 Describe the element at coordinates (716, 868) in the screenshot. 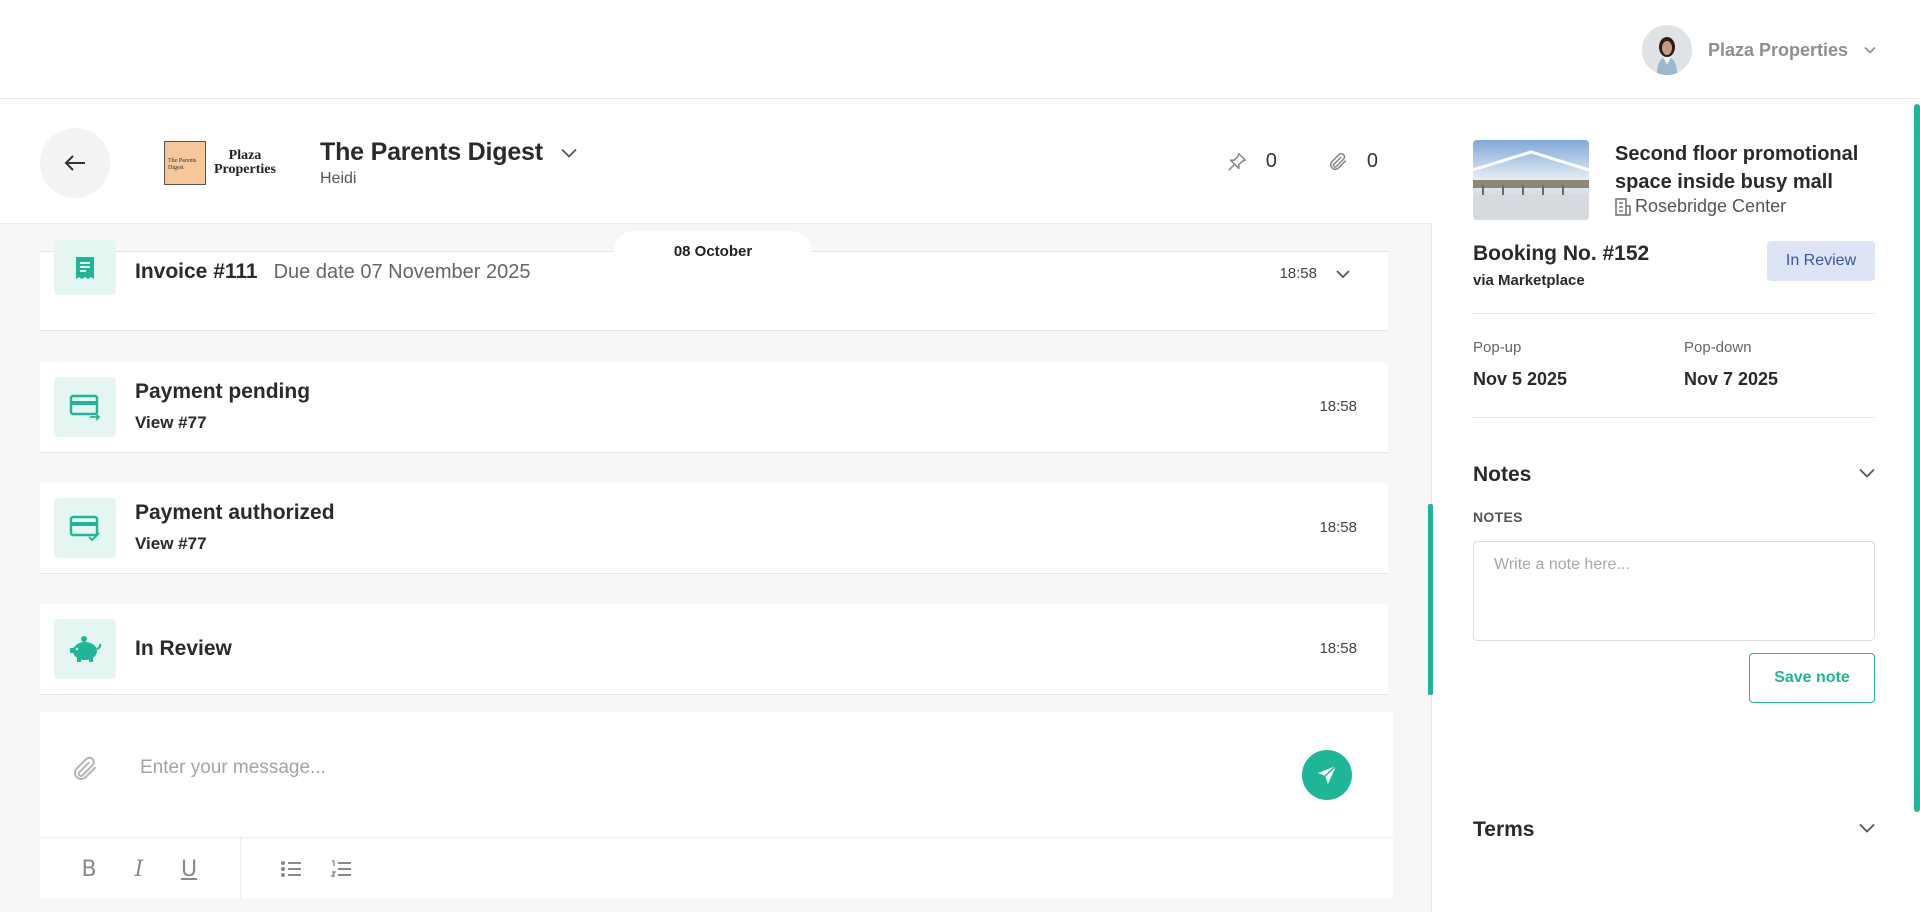

I see `formatting-toolbar: B I U` at that location.